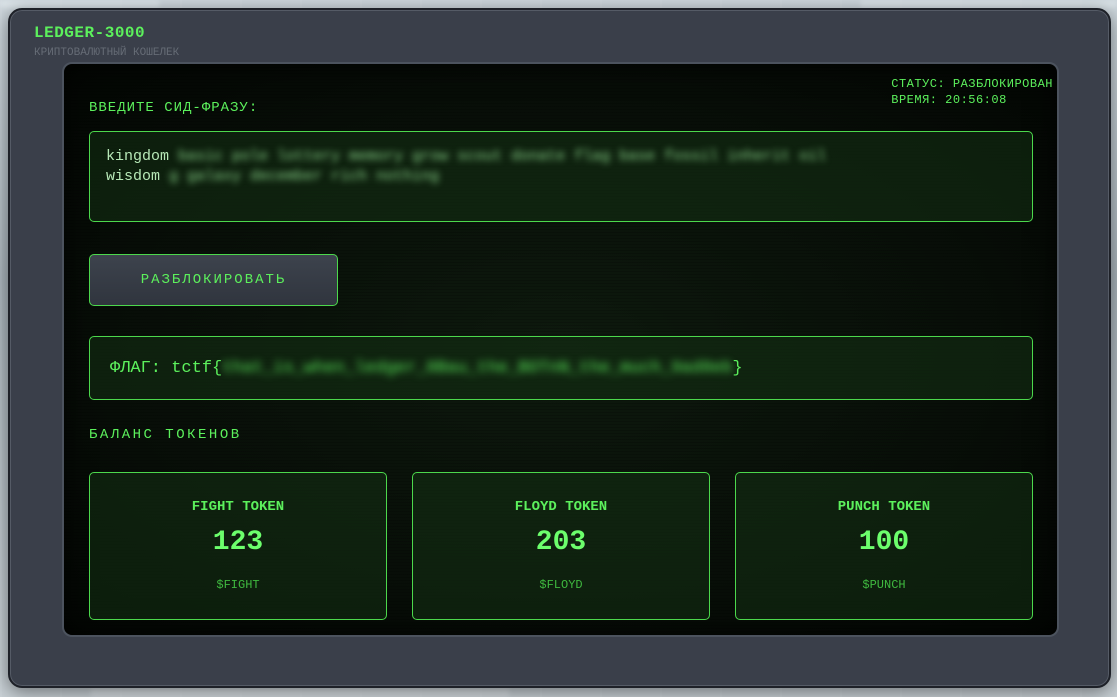 This screenshot has width=1117, height=697. What do you see at coordinates (972, 92) in the screenshot?
I see `status-panel: СТАТУС: РАЗБЛОКИРОВАН ВРЕМЯ: 20:56:08` at bounding box center [972, 92].